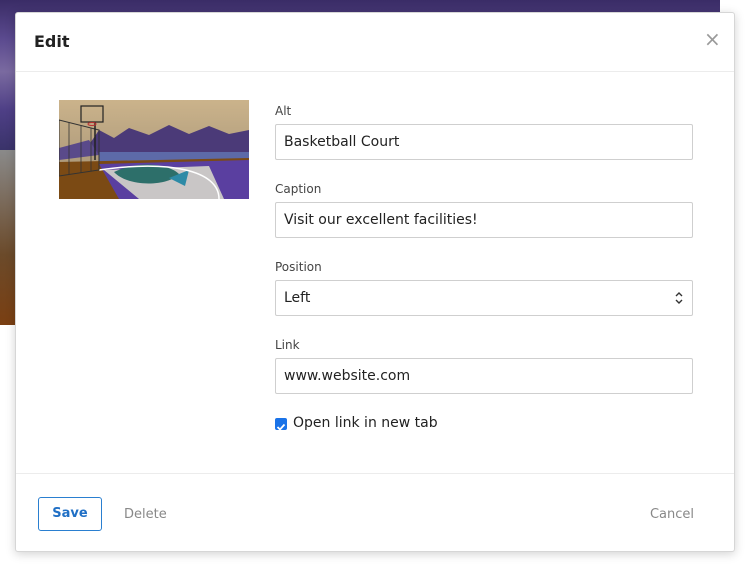  Describe the element at coordinates (484, 142) in the screenshot. I see `alt-input: Basketball Court` at that location.